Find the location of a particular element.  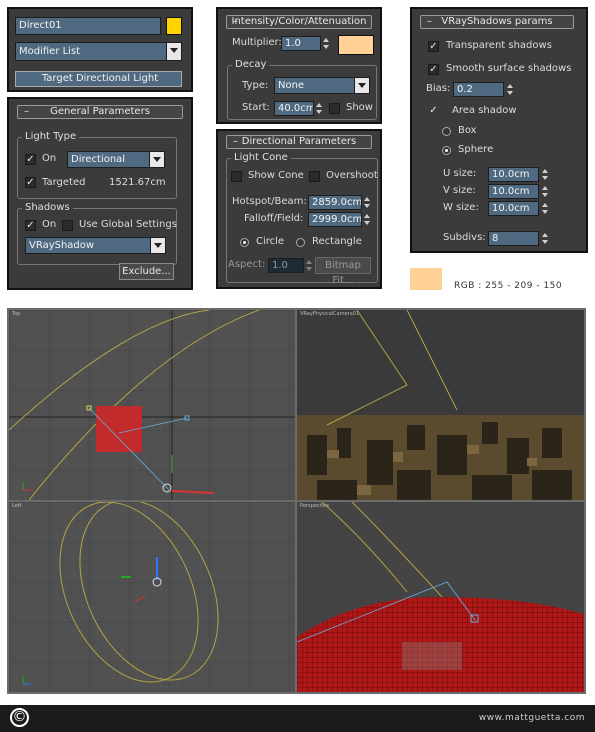

decay-show-label: Show is located at coordinates (359, 107).